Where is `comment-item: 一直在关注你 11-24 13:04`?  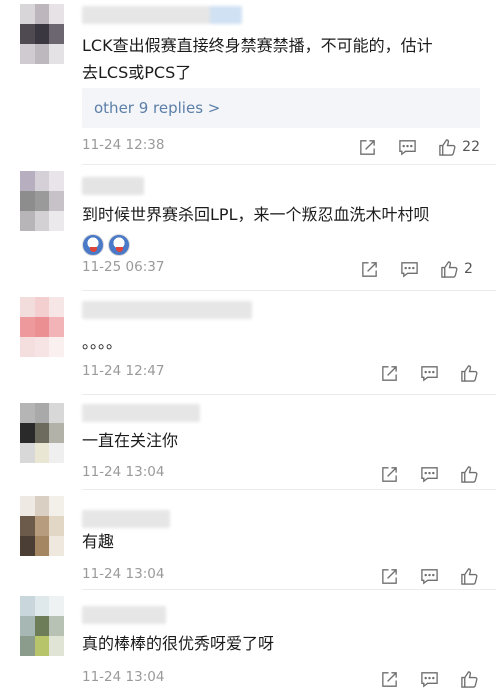
comment-item: 一直在关注你 11-24 13:04 is located at coordinates (248, 442).